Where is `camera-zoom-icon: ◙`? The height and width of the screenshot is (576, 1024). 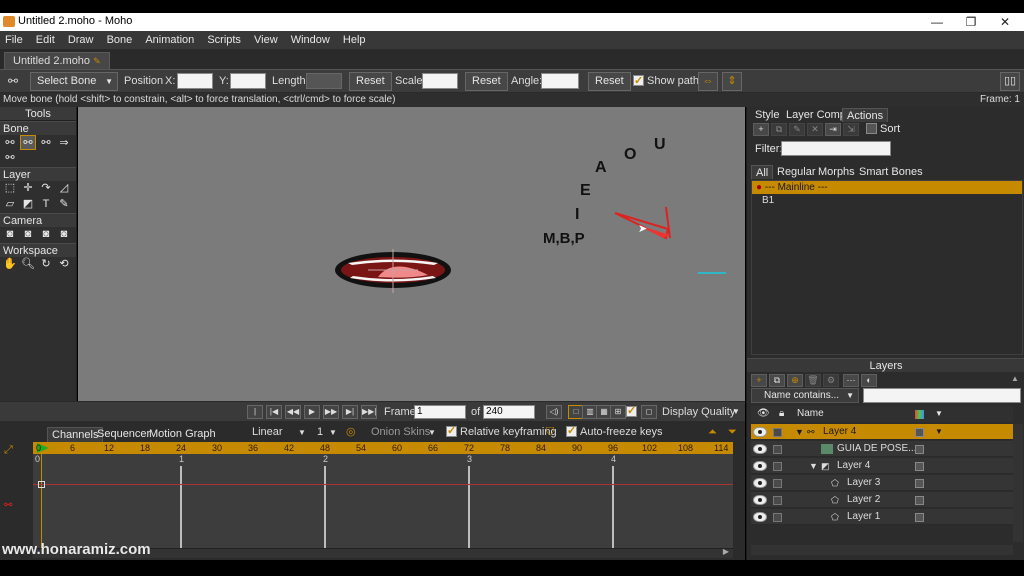 camera-zoom-icon: ◙ is located at coordinates (28, 234).